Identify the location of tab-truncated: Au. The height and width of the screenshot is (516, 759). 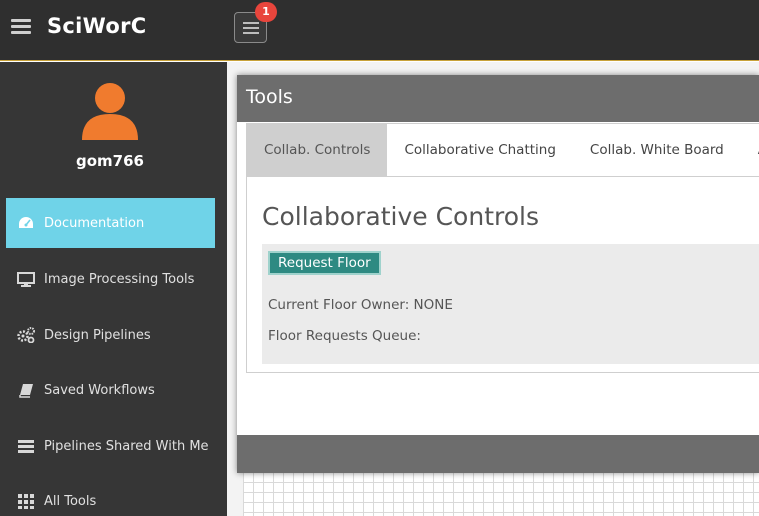
(750, 150).